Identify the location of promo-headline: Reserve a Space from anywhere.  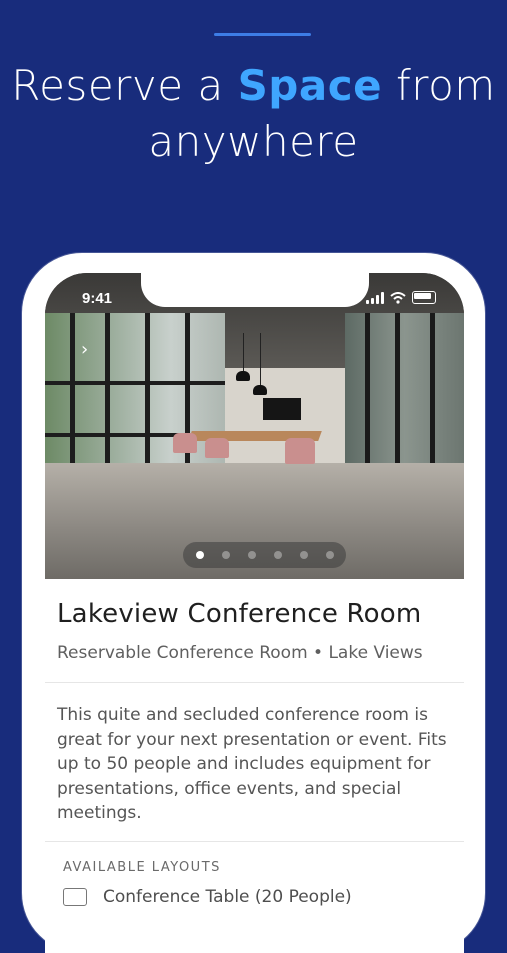
(253, 114).